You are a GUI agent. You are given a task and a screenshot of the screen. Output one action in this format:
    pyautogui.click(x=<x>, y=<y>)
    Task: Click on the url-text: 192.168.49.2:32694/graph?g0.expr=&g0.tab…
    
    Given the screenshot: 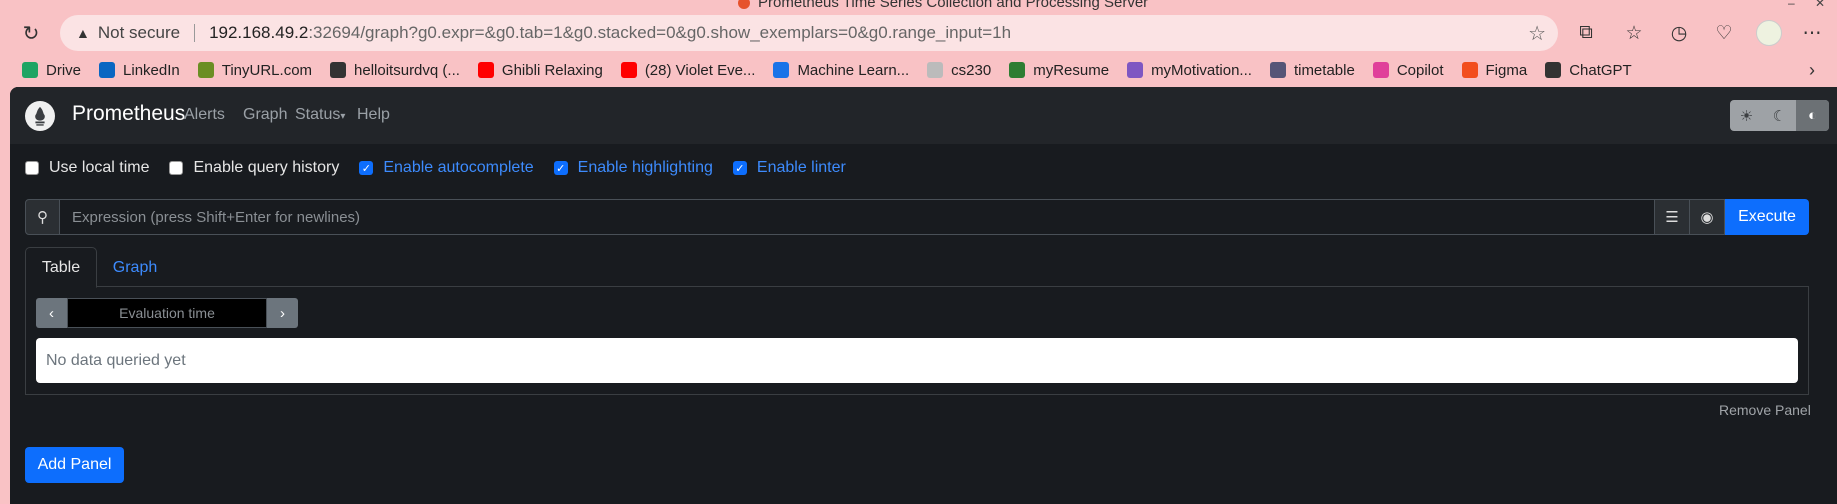 What is the action you would take?
    pyautogui.click(x=610, y=33)
    